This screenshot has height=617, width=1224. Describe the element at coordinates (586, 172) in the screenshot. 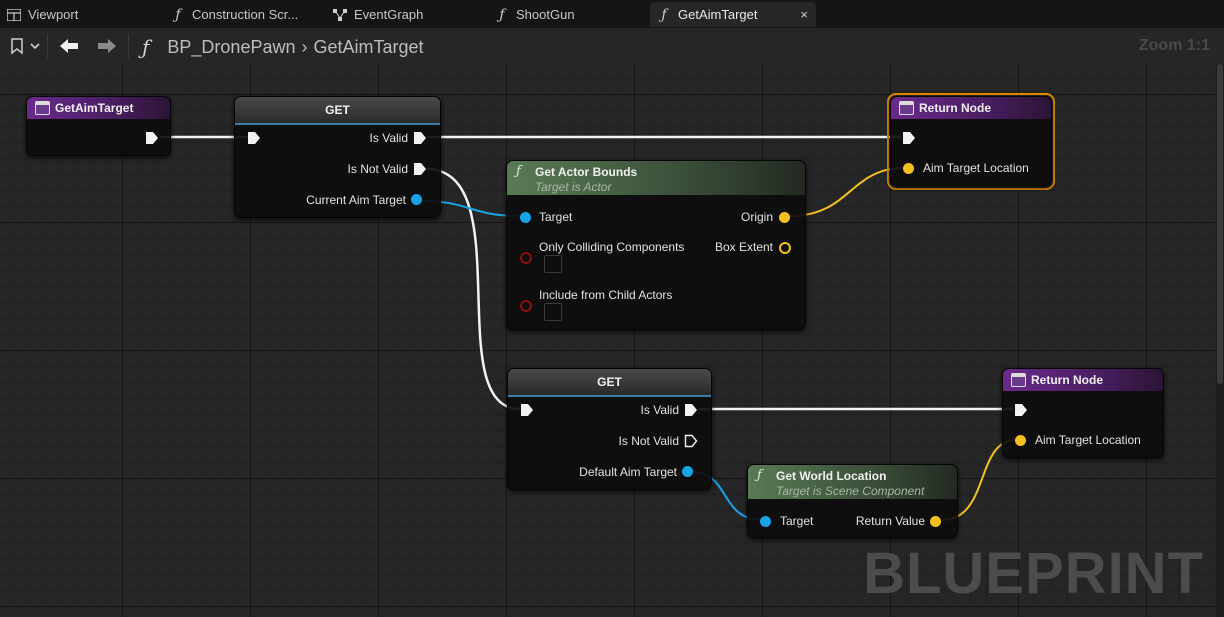

I see `node-title: Get Actor Bounds` at that location.